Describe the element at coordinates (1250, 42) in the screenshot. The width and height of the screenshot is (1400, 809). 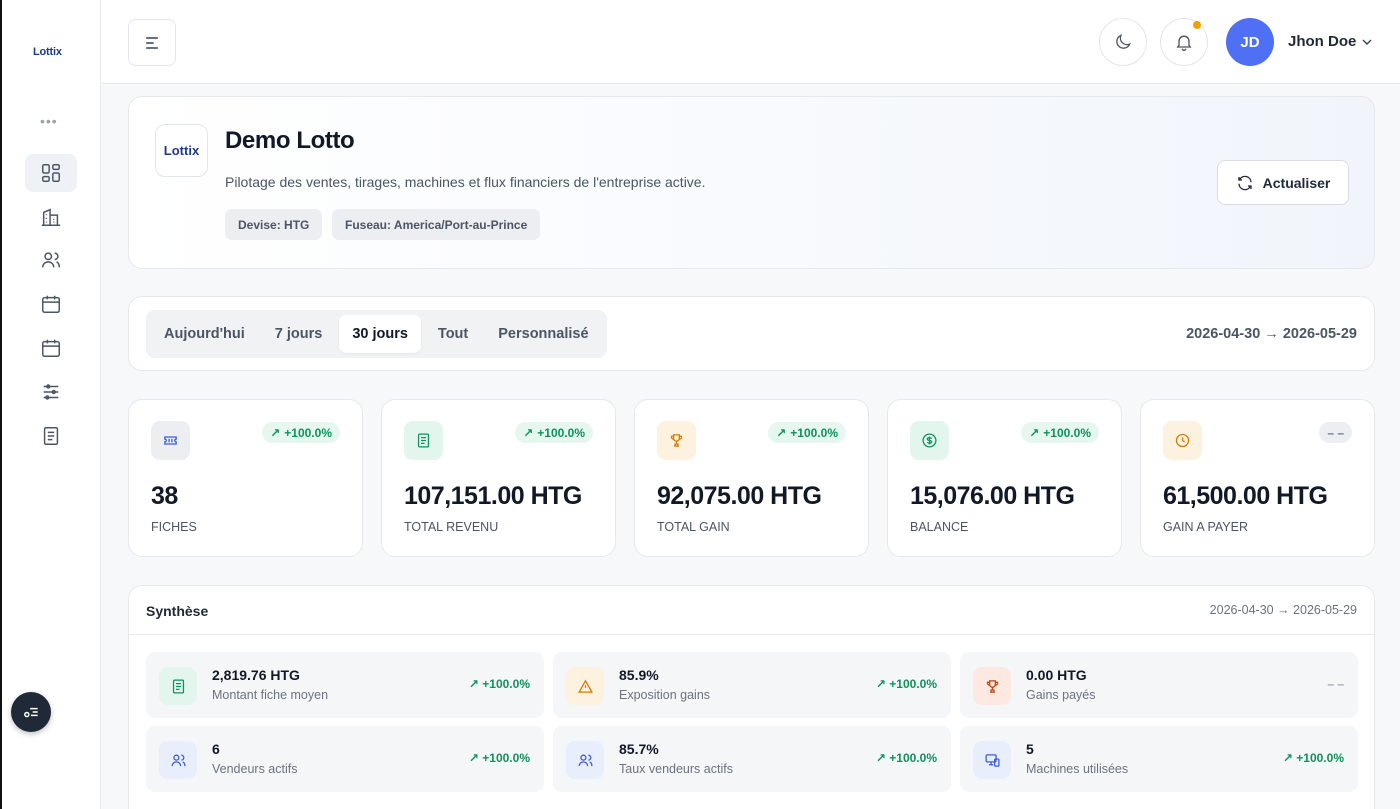
I see `avatar: JD` at that location.